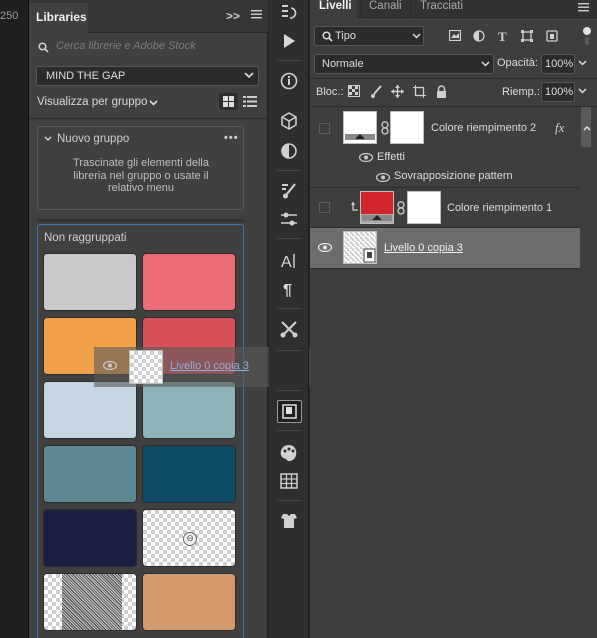 The image size is (597, 638). Describe the element at coordinates (587, 128) in the screenshot. I see `chevron-up-icon` at that location.